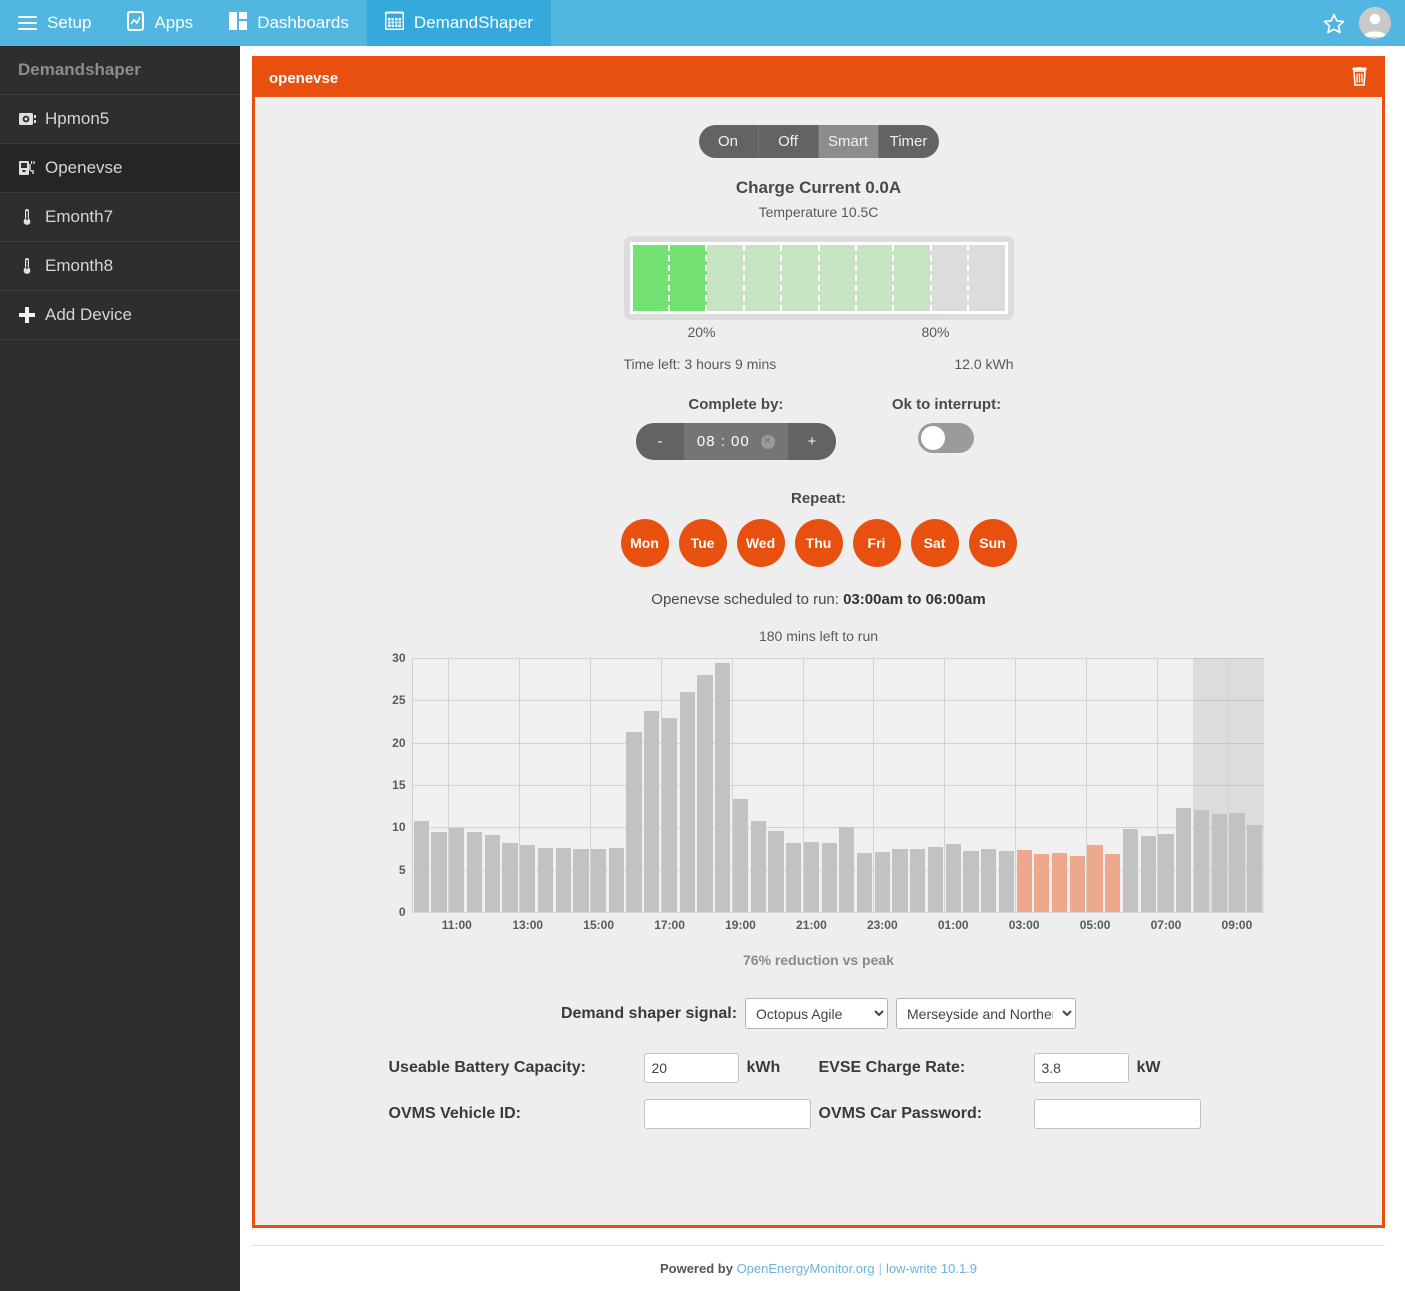  Describe the element at coordinates (892, 1067) in the screenshot. I see `charge-rate-label: EVSE Charge Rate:` at that location.